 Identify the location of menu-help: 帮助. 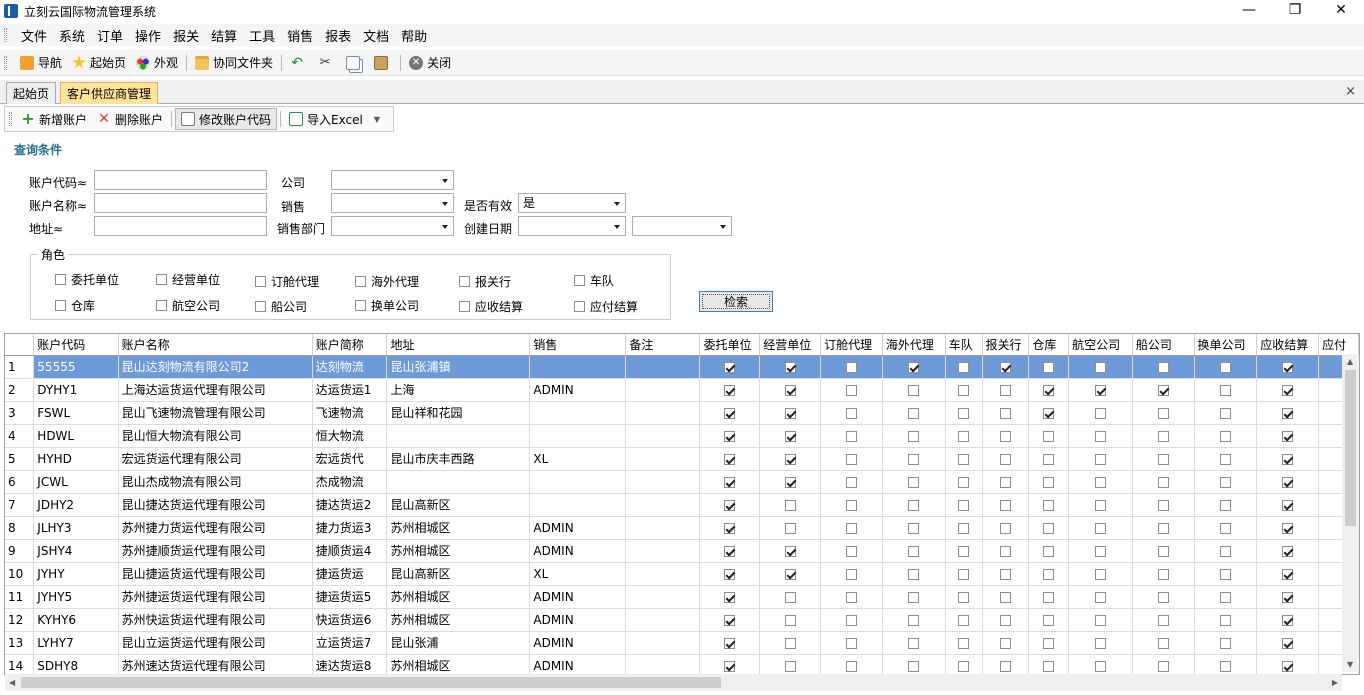
(414, 35).